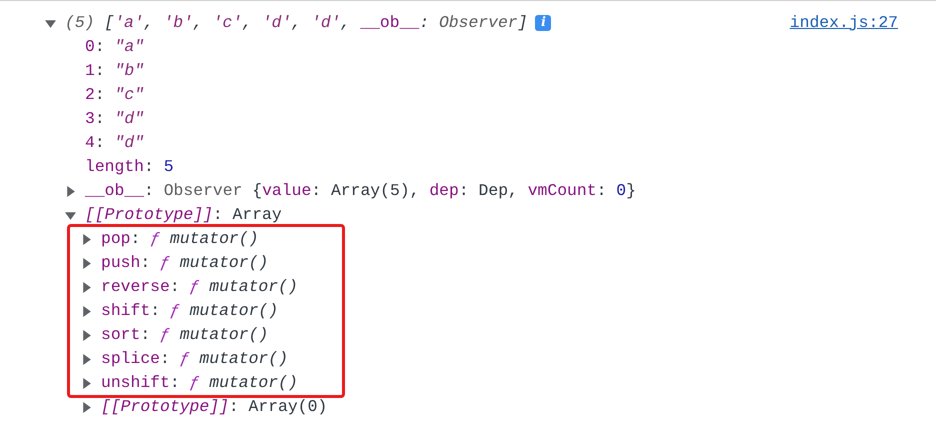 This screenshot has width=936, height=425. I want to click on array-summary: (5) ['a', 'b', 'c', 'd', 'd', __ob__: Observer], so click(296, 23).